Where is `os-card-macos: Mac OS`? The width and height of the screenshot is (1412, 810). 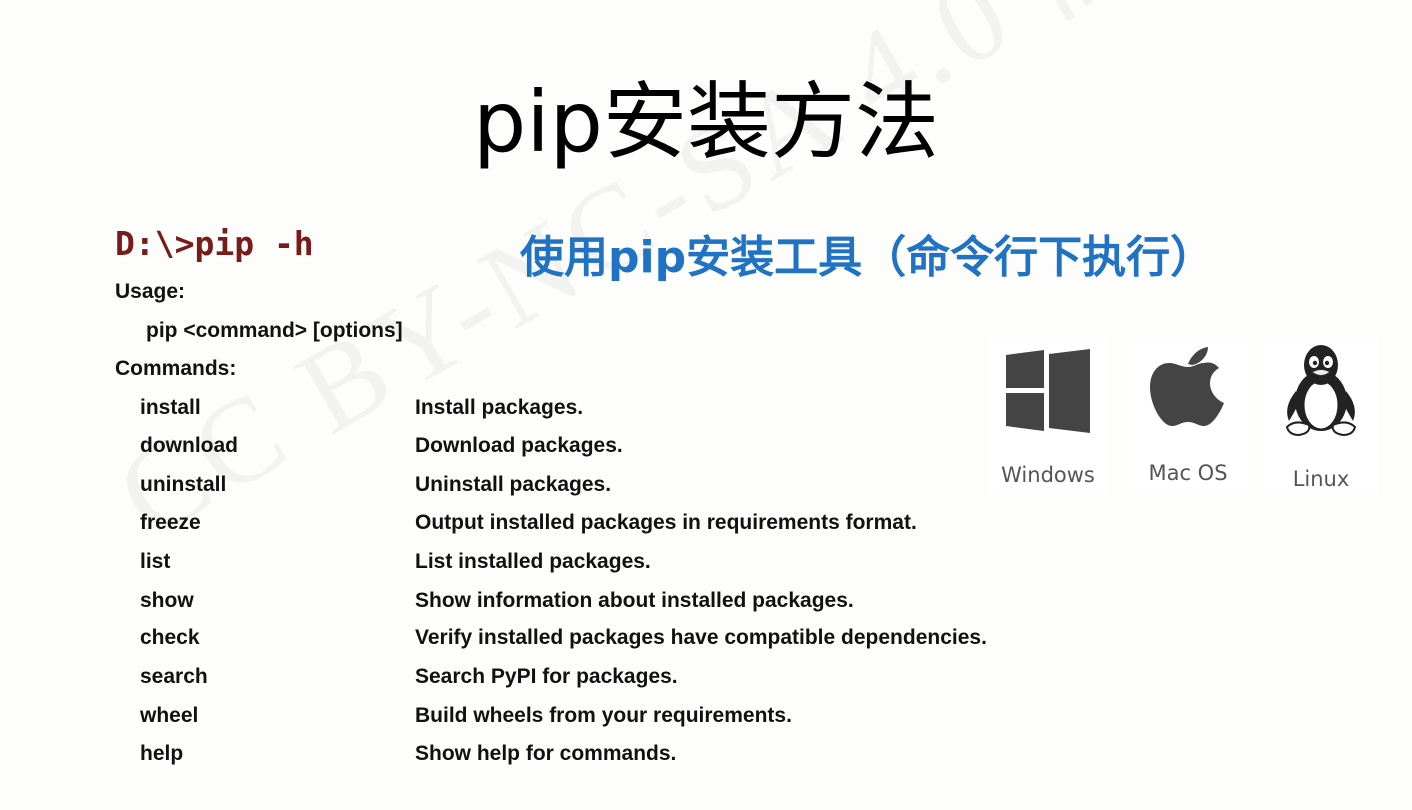
os-card-macos: Mac OS is located at coordinates (1188, 416).